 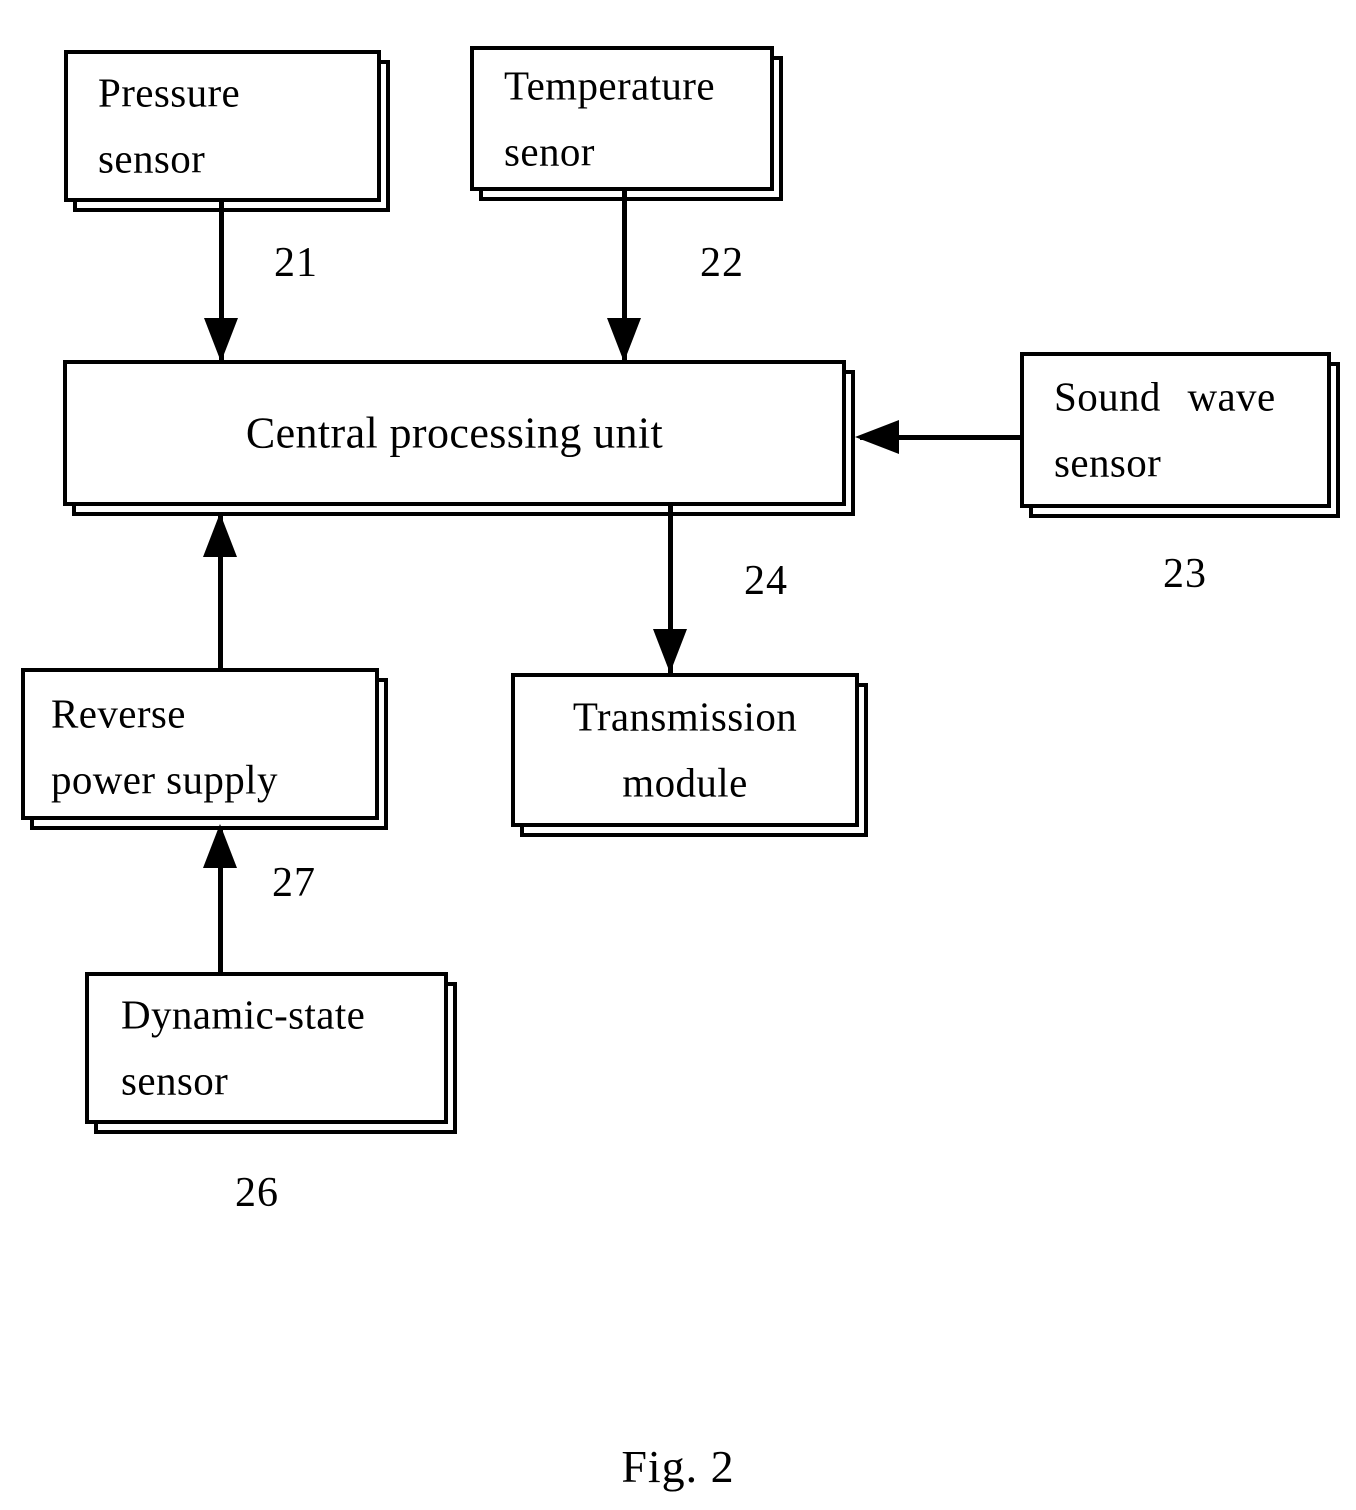 I want to click on connector-soundwave-to-cpu-arrowhead, so click(x=877, y=437).